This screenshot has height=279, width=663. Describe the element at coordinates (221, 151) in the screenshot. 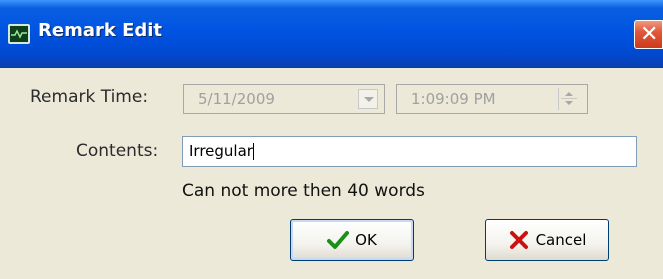

I see `contents-value: Irregular` at that location.